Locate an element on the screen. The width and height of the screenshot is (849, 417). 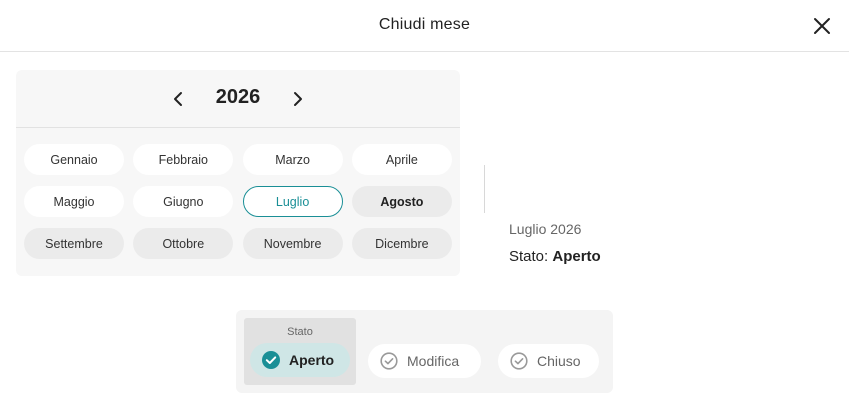
year-navigation: 2026 is located at coordinates (238, 99).